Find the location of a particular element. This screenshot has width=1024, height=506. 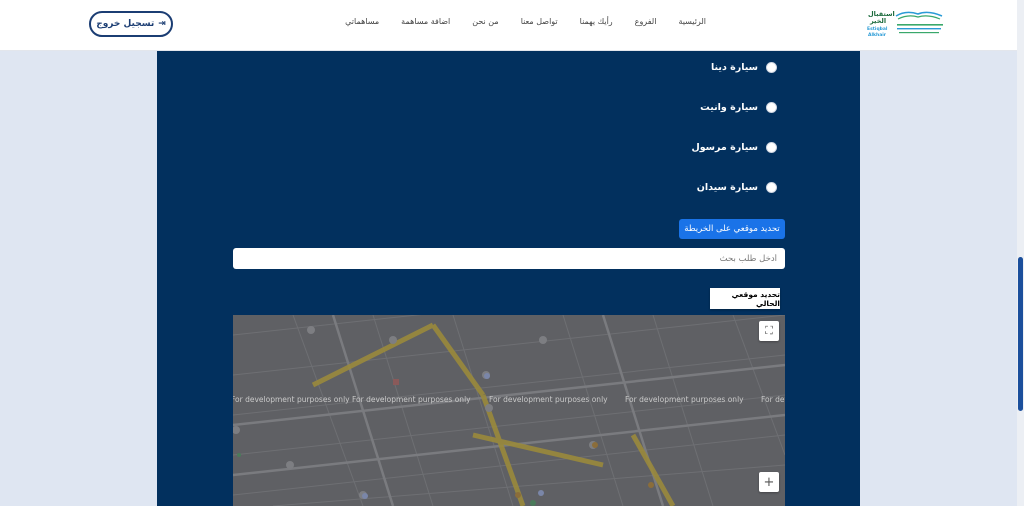

zoom-in-button: + is located at coordinates (769, 482).